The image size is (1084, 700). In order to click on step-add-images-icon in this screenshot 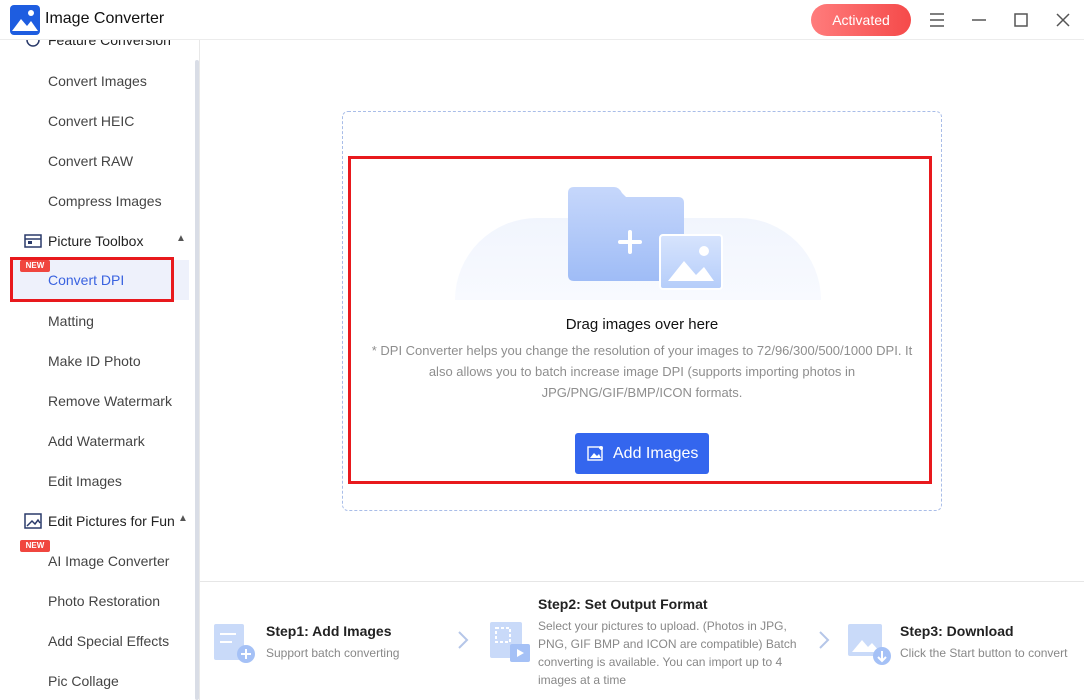, I will do `click(234, 643)`.